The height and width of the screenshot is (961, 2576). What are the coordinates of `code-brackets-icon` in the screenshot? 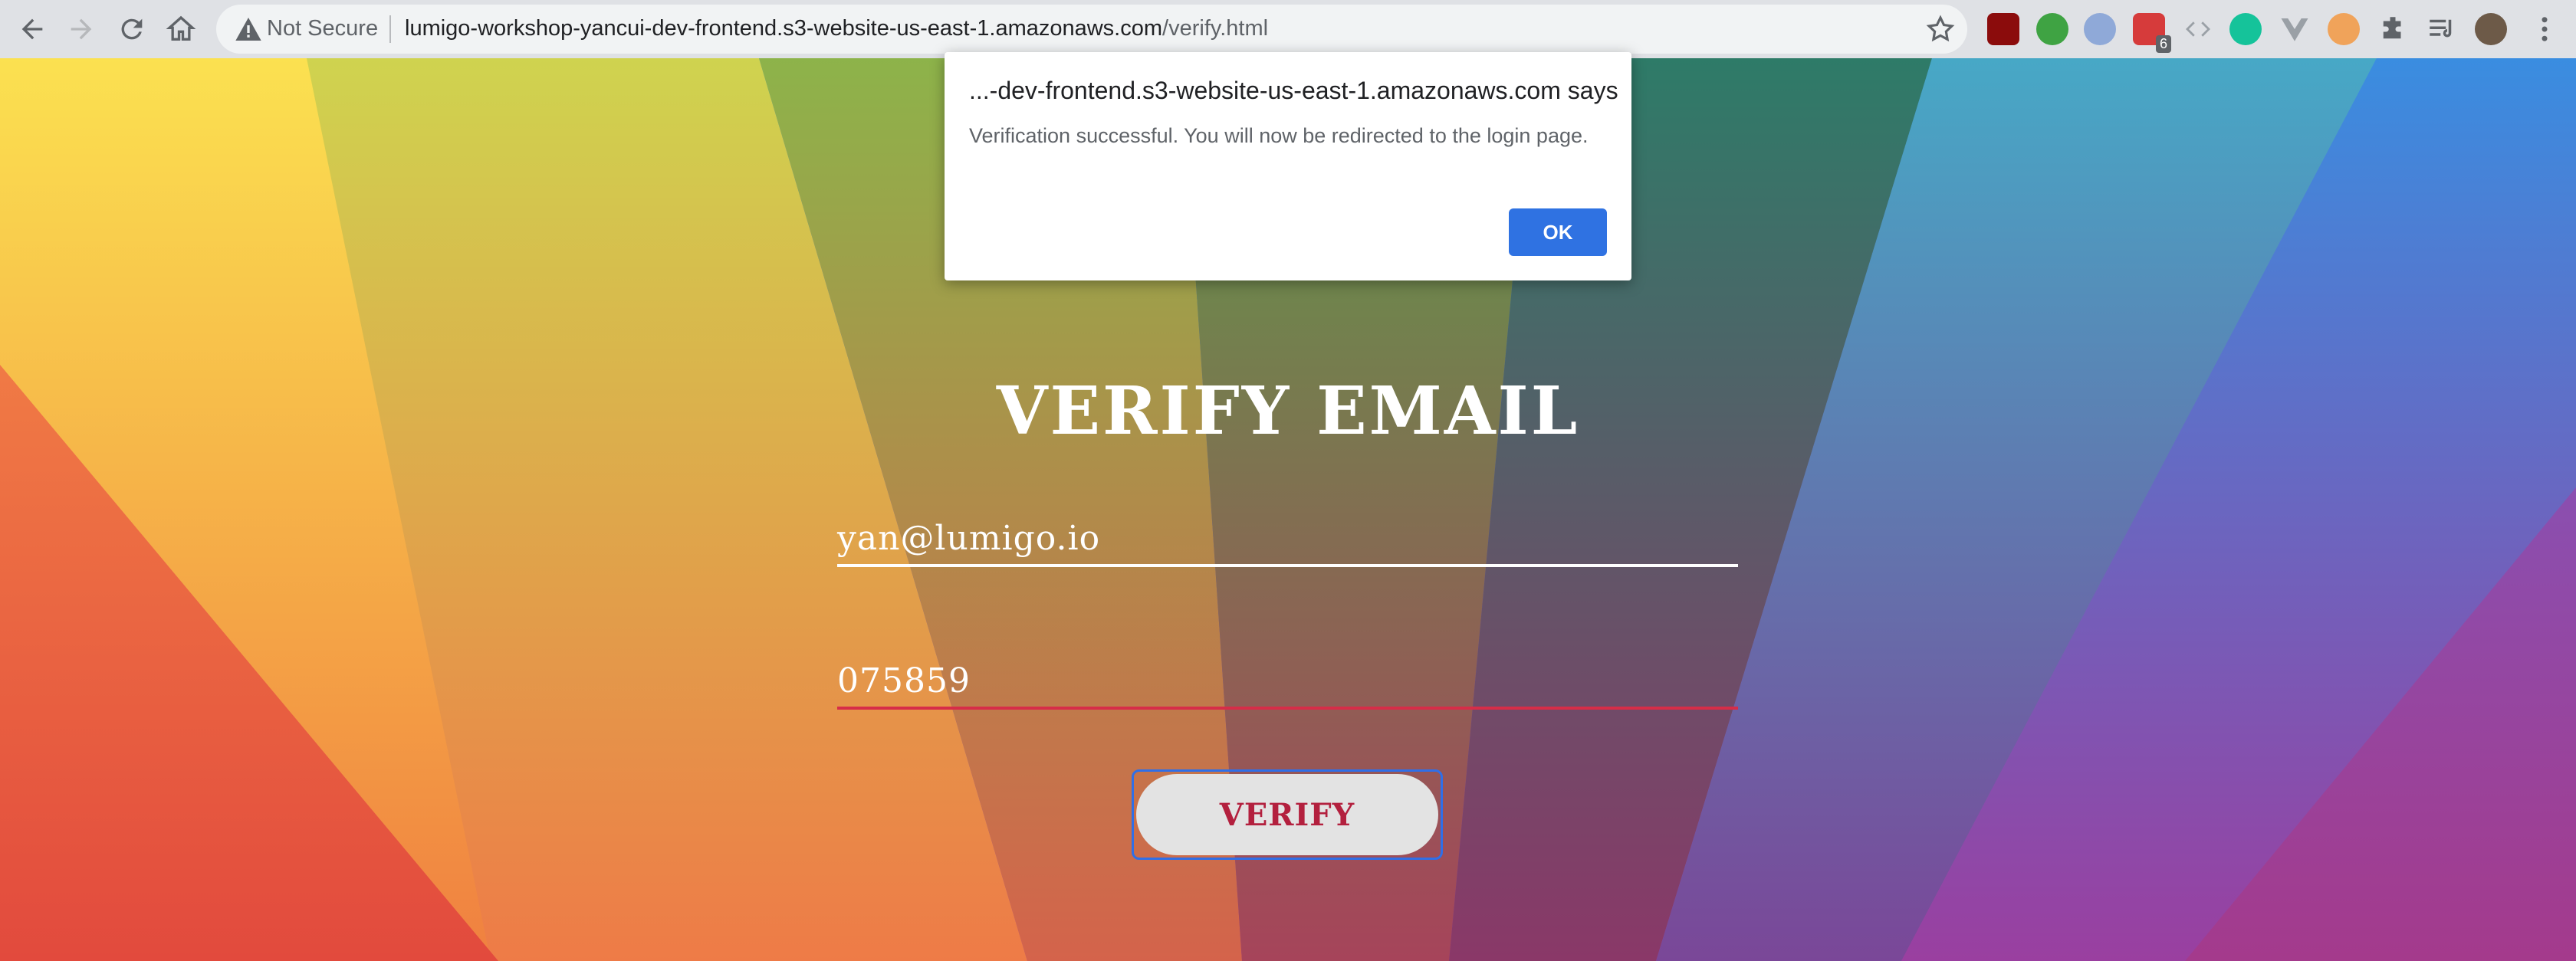 It's located at (2198, 29).